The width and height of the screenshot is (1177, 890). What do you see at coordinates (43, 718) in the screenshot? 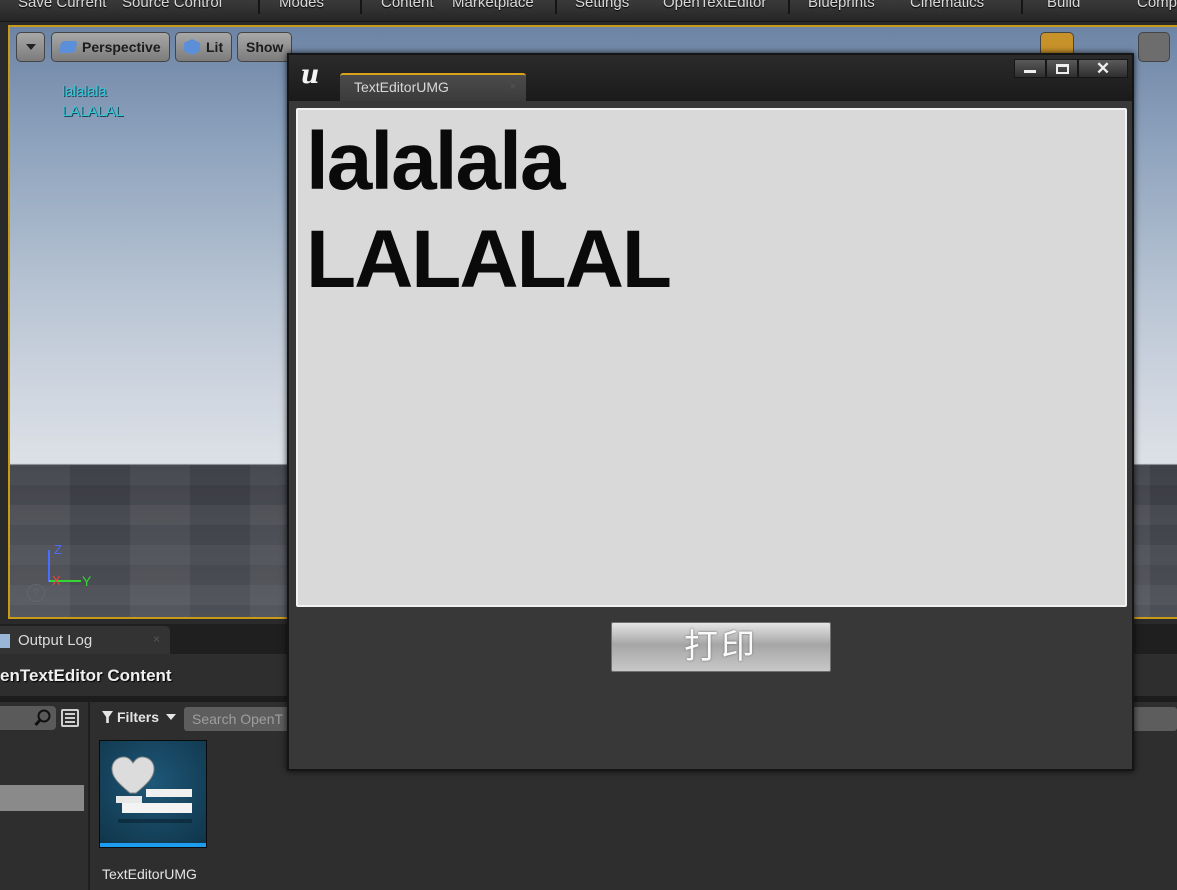
I see `search-icon` at bounding box center [43, 718].